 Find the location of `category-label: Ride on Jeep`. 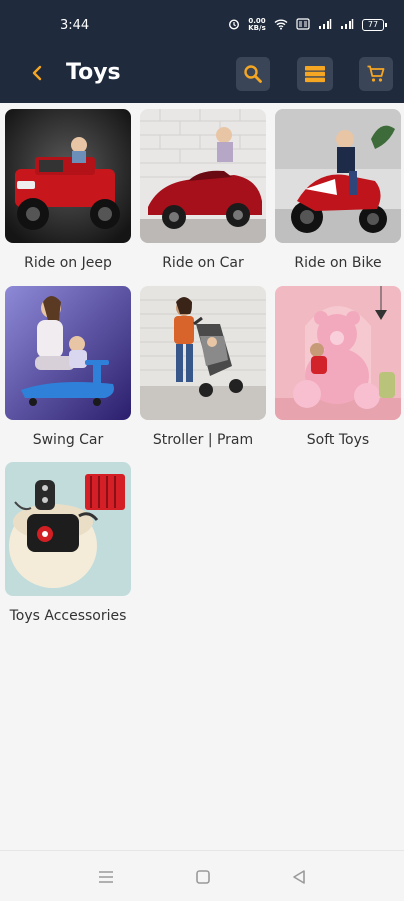

category-label: Ride on Jeep is located at coordinates (68, 263).